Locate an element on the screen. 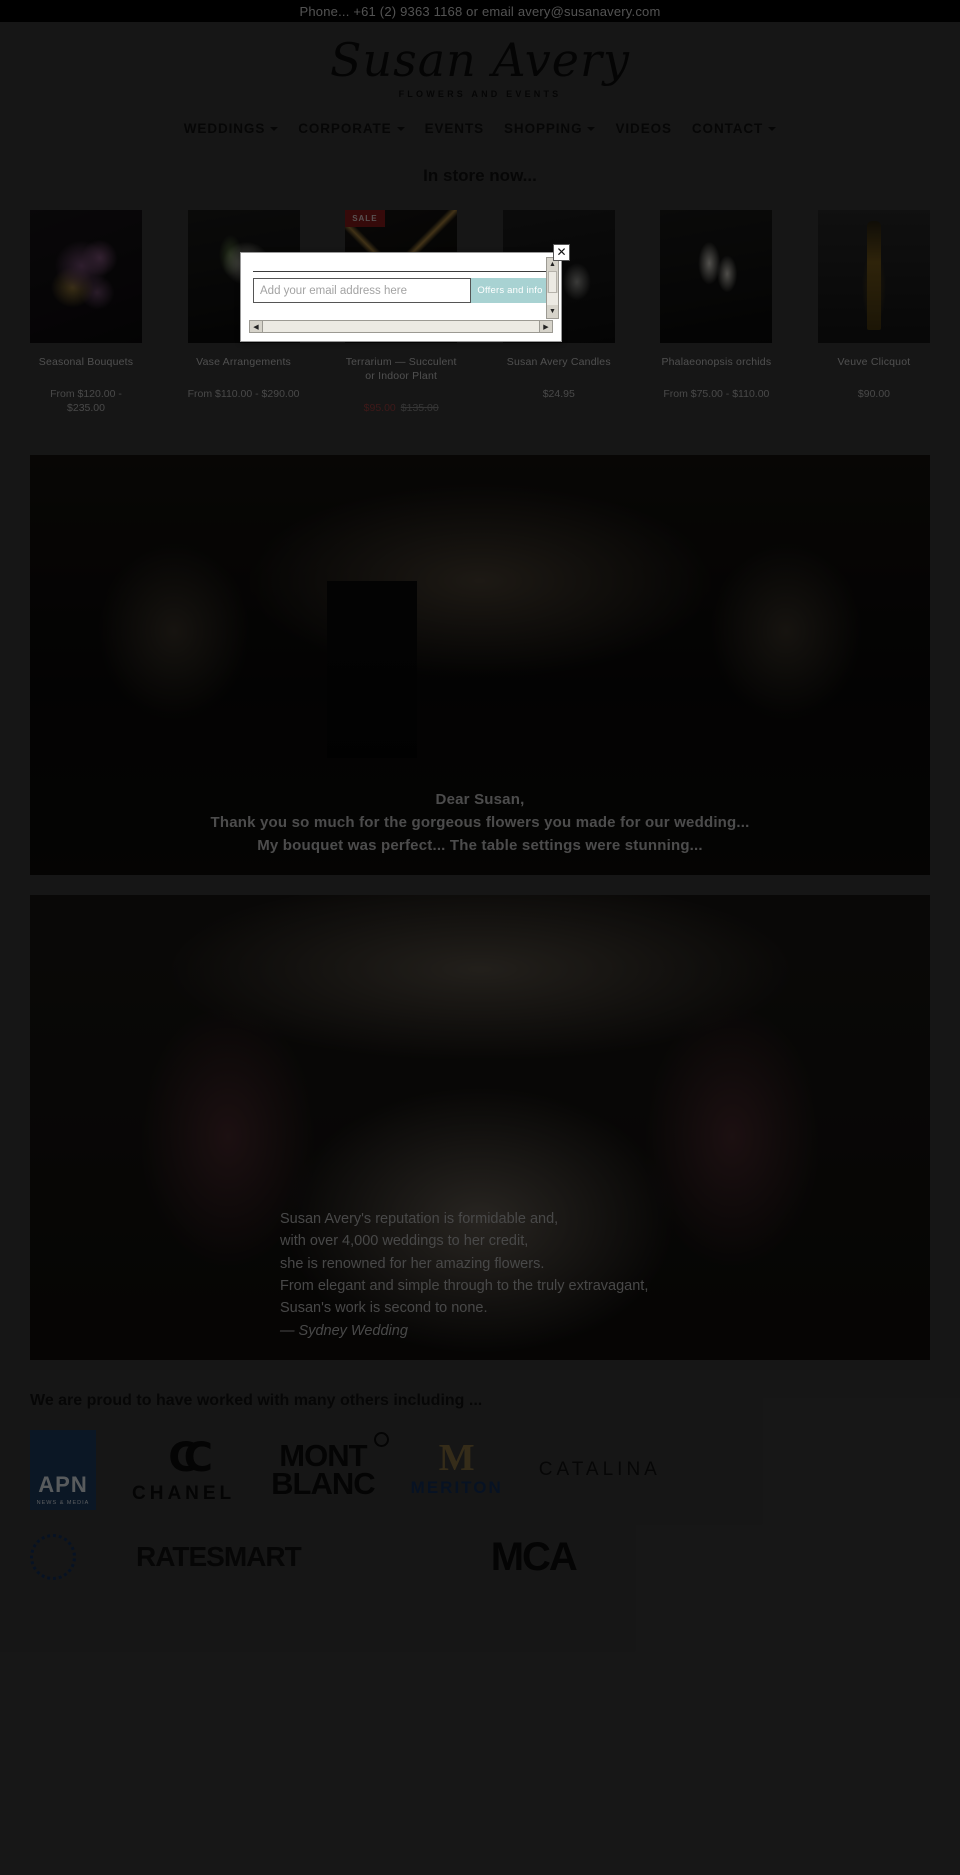 The height and width of the screenshot is (1875, 960). modal-horizontal-scrollbar: ◀ ▶ is located at coordinates (401, 326).